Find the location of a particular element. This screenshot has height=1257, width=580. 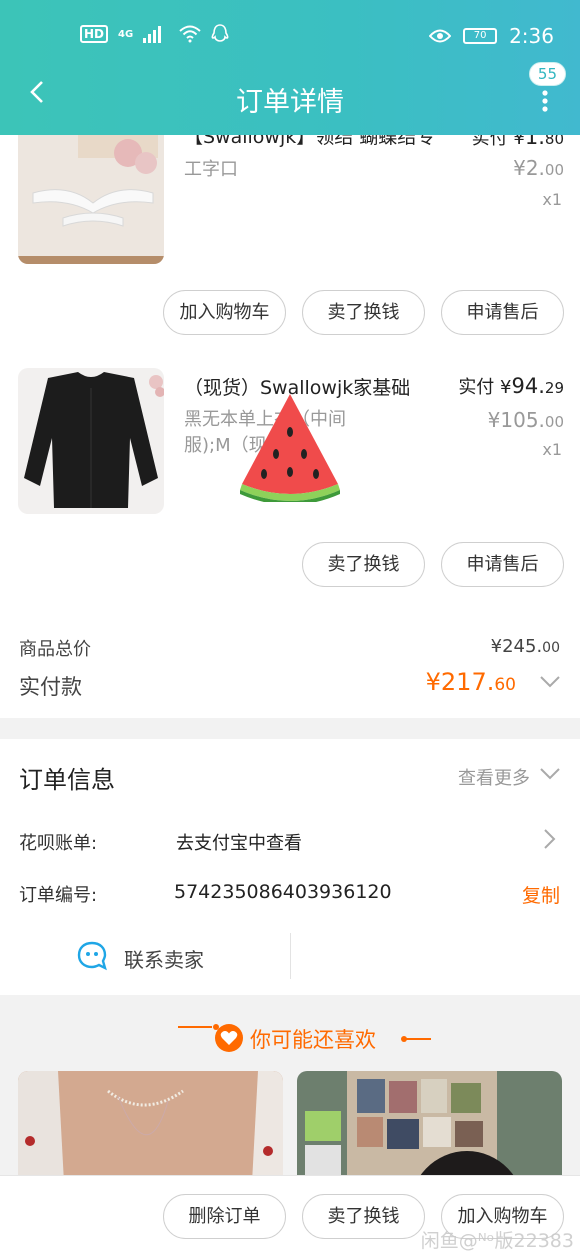

item-original-price: ¥2.00 is located at coordinates (538, 168).